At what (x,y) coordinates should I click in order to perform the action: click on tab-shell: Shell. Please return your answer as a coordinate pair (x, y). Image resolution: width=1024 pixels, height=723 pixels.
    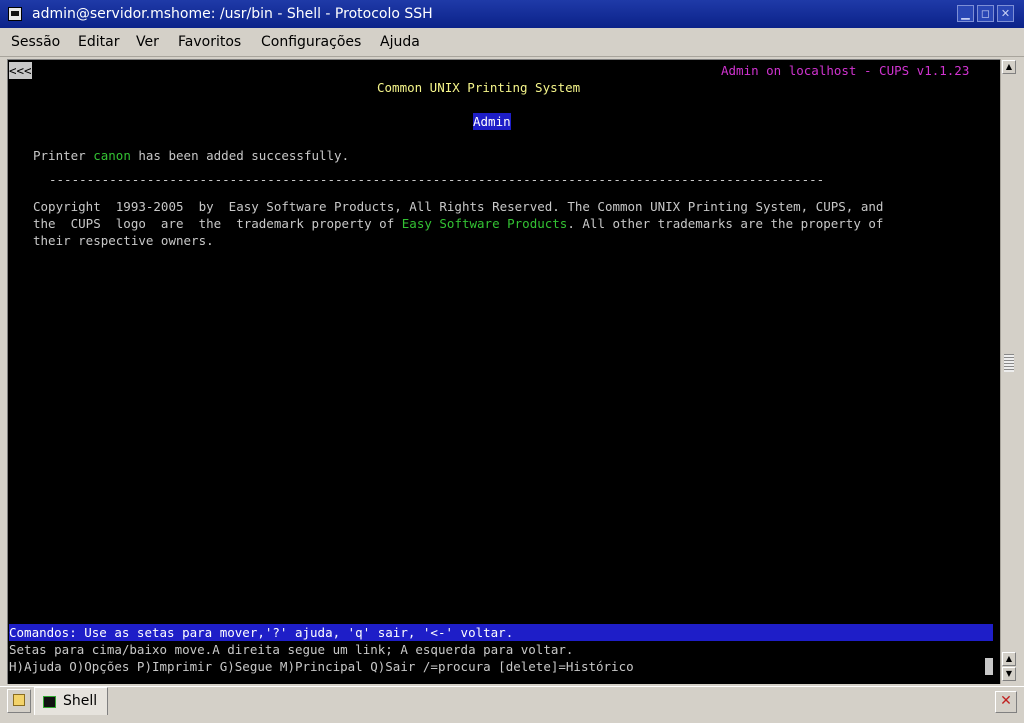
    Looking at the image, I should click on (71, 701).